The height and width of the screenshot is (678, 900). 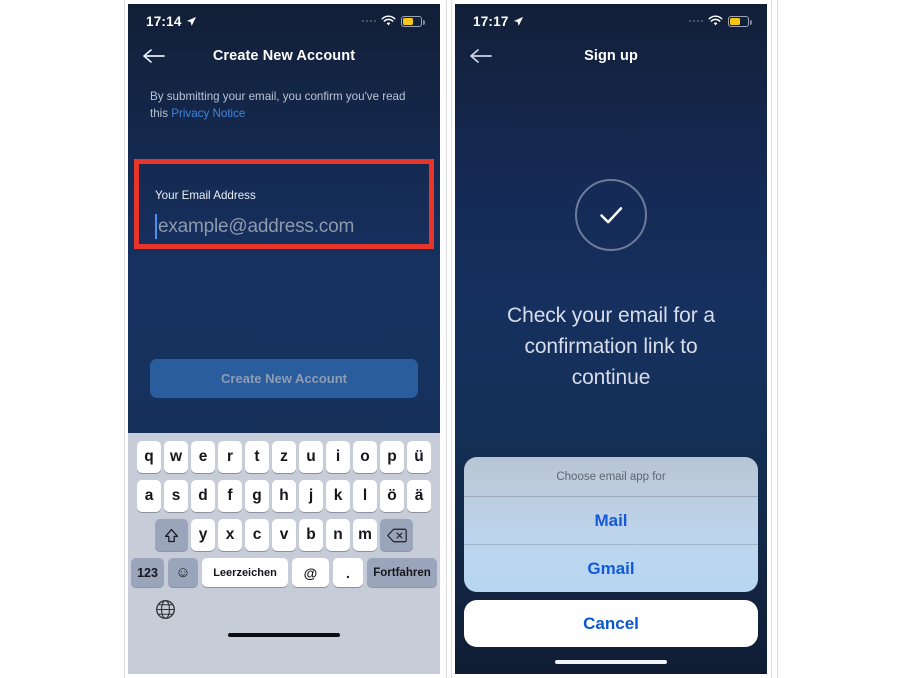 I want to click on key-j: j, so click(x=311, y=496).